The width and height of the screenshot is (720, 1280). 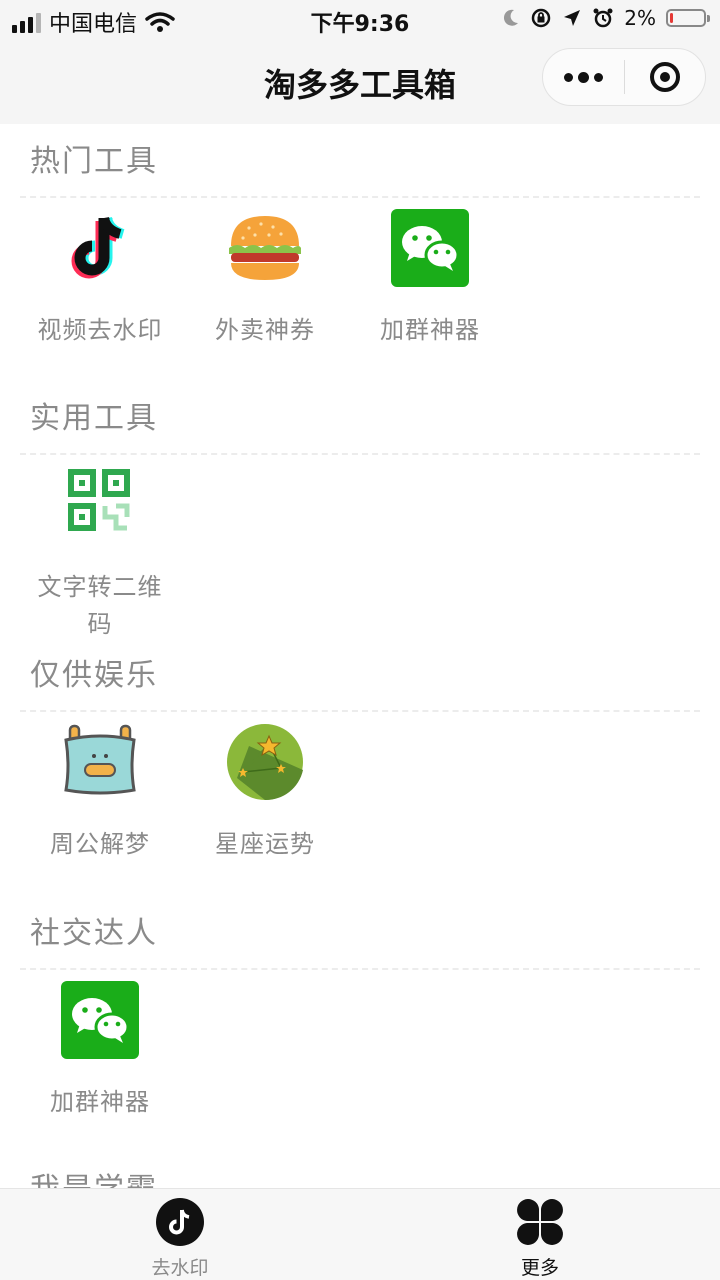 What do you see at coordinates (360, 82) in the screenshot?
I see `nav-bar: 淘多多工具箱` at bounding box center [360, 82].